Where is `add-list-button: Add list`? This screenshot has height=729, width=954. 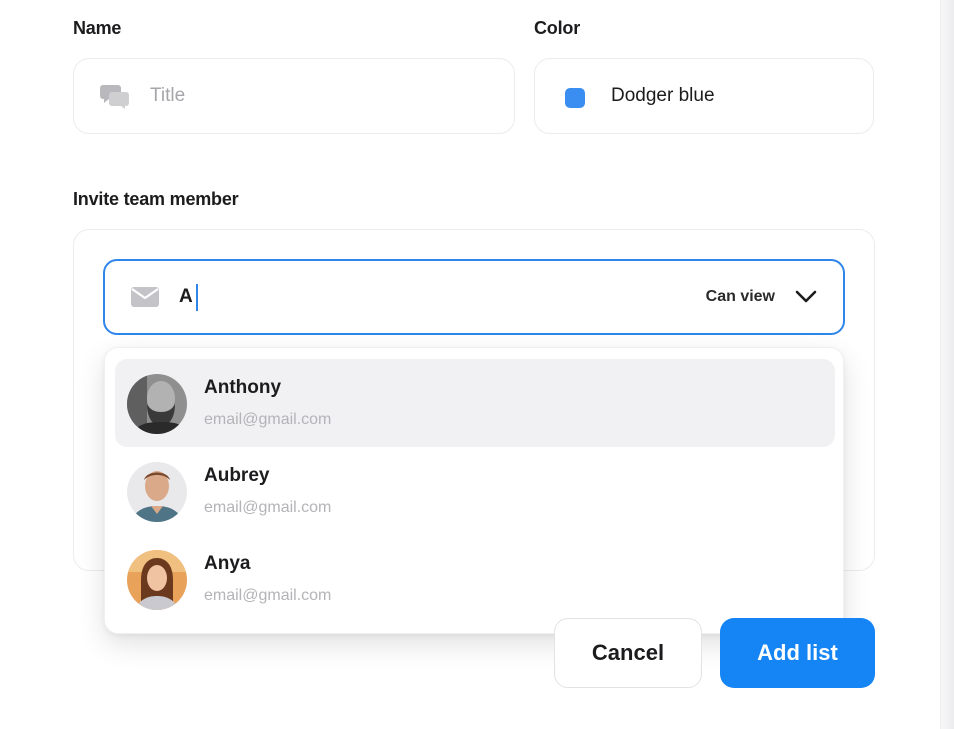
add-list-button: Add list is located at coordinates (797, 653).